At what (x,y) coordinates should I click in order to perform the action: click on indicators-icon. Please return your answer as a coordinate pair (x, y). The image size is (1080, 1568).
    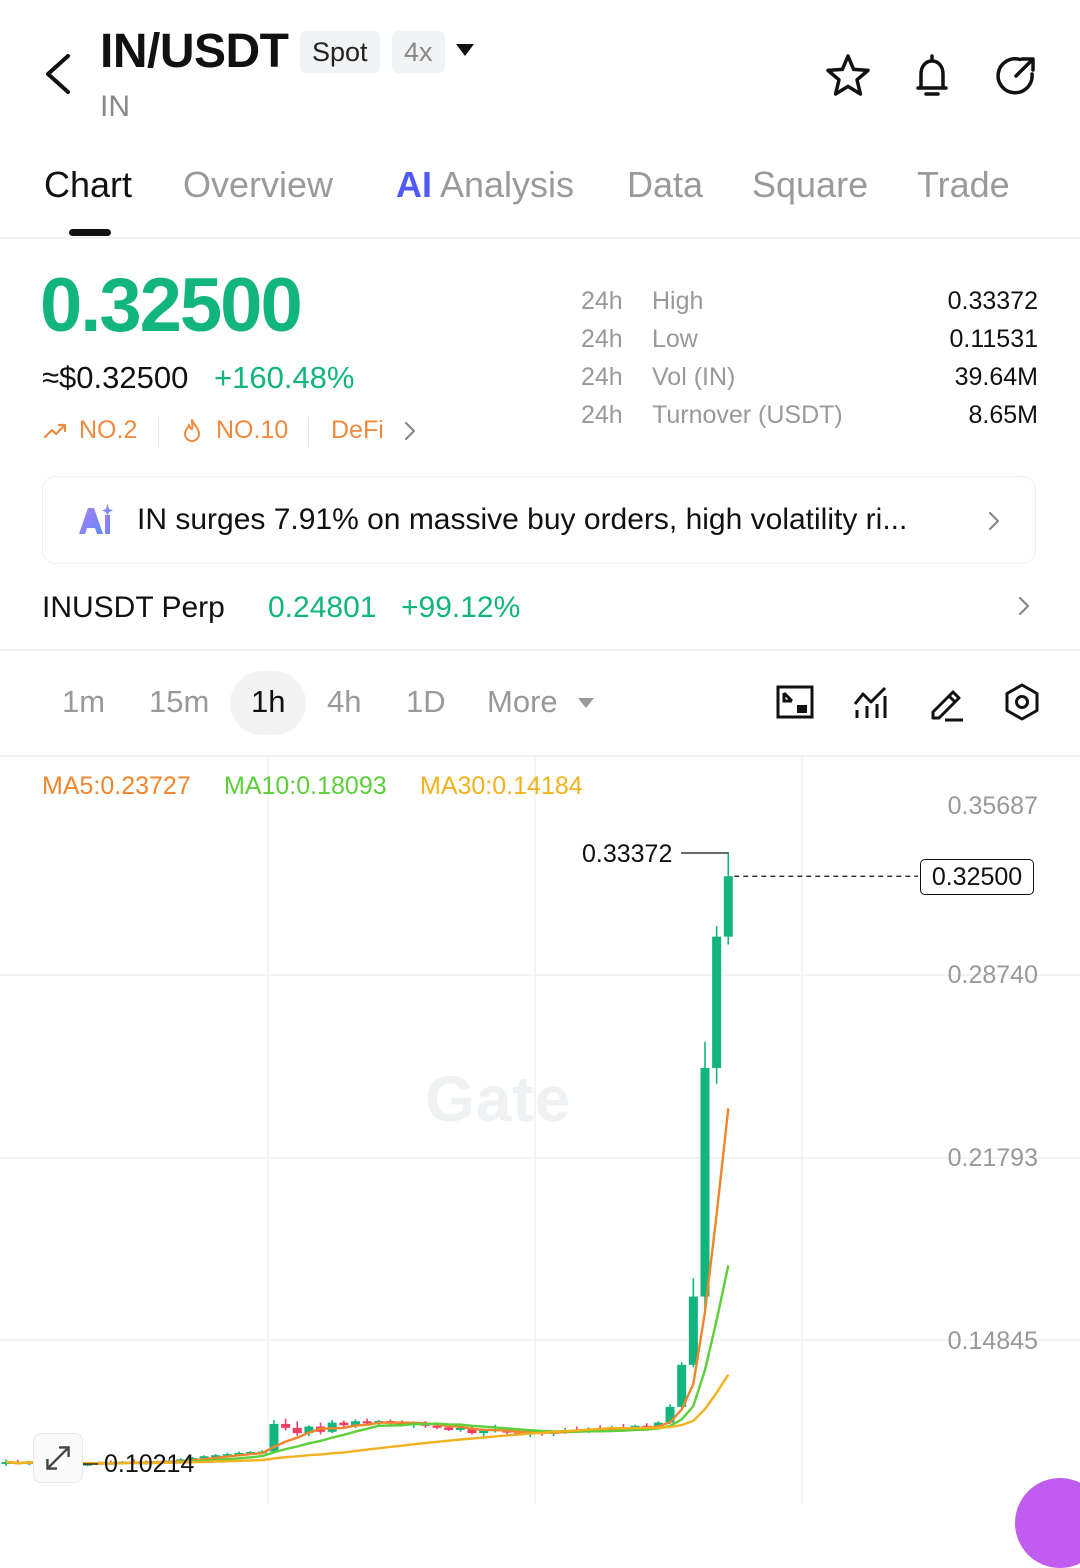
    Looking at the image, I should click on (871, 702).